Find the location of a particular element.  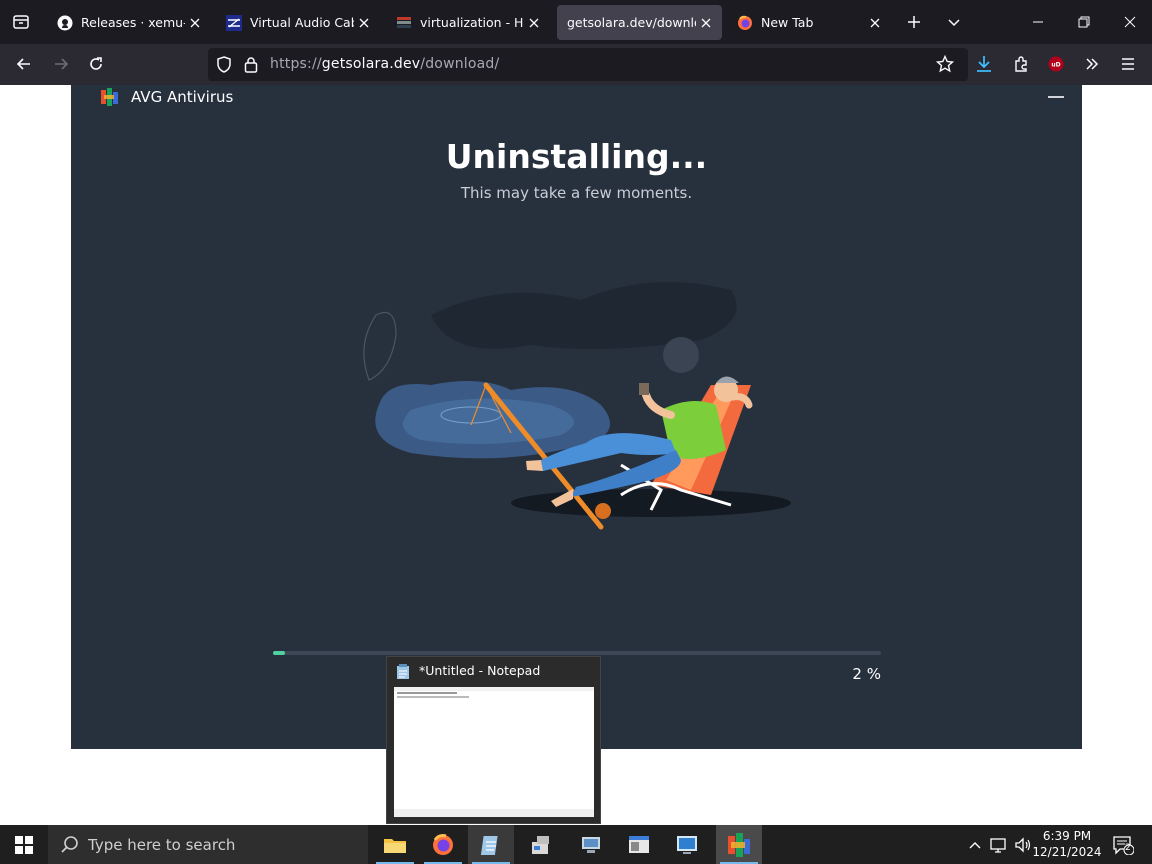

extensions-button is located at coordinates (1021, 64).